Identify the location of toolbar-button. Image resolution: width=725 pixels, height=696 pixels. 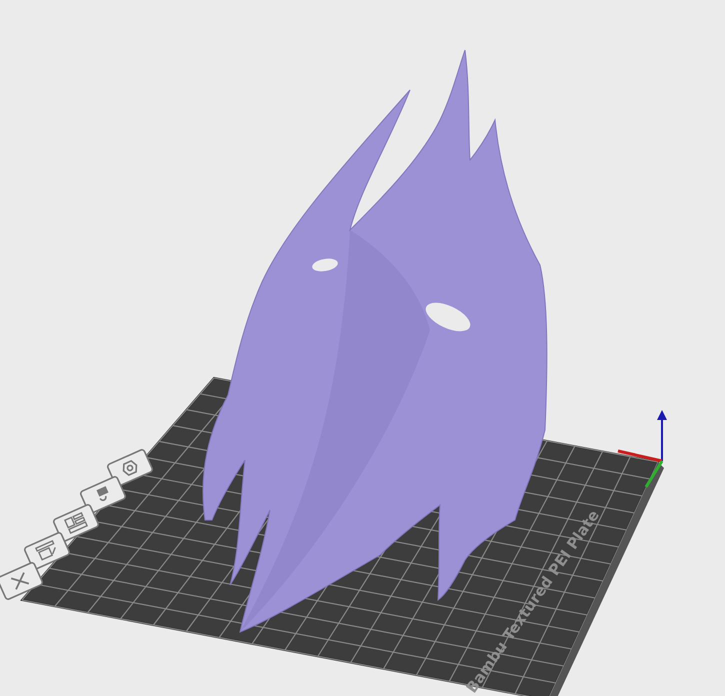
(22, 581).